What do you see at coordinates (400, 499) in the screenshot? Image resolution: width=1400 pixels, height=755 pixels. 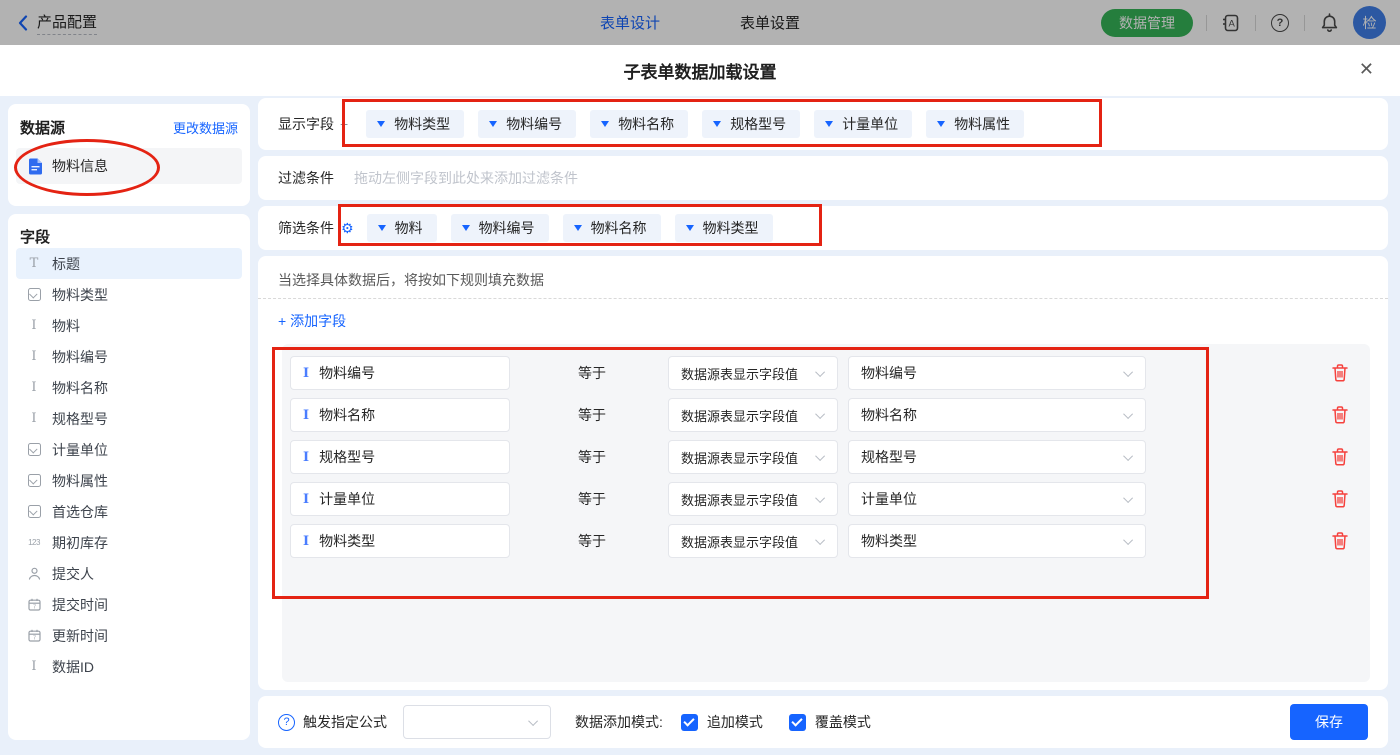 I see `rule-field-input: I 计量单位` at bounding box center [400, 499].